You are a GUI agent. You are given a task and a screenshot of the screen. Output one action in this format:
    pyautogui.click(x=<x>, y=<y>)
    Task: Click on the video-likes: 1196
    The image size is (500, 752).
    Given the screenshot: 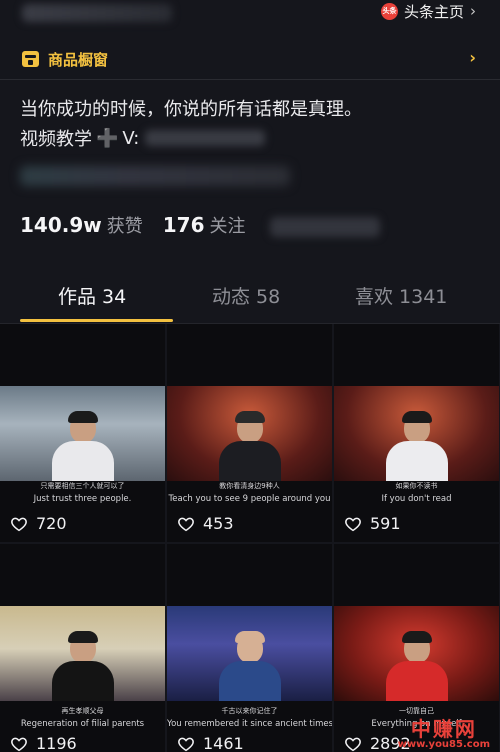 What is the action you would take?
    pyautogui.click(x=43, y=743)
    